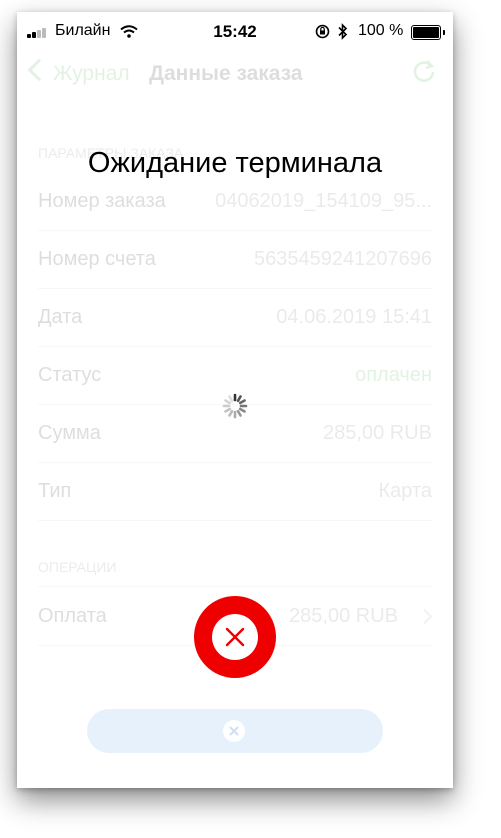 This screenshot has width=501, height=838. Describe the element at coordinates (235, 259) in the screenshot. I see `row-account-number: Номер счета 5635459241207696` at that location.